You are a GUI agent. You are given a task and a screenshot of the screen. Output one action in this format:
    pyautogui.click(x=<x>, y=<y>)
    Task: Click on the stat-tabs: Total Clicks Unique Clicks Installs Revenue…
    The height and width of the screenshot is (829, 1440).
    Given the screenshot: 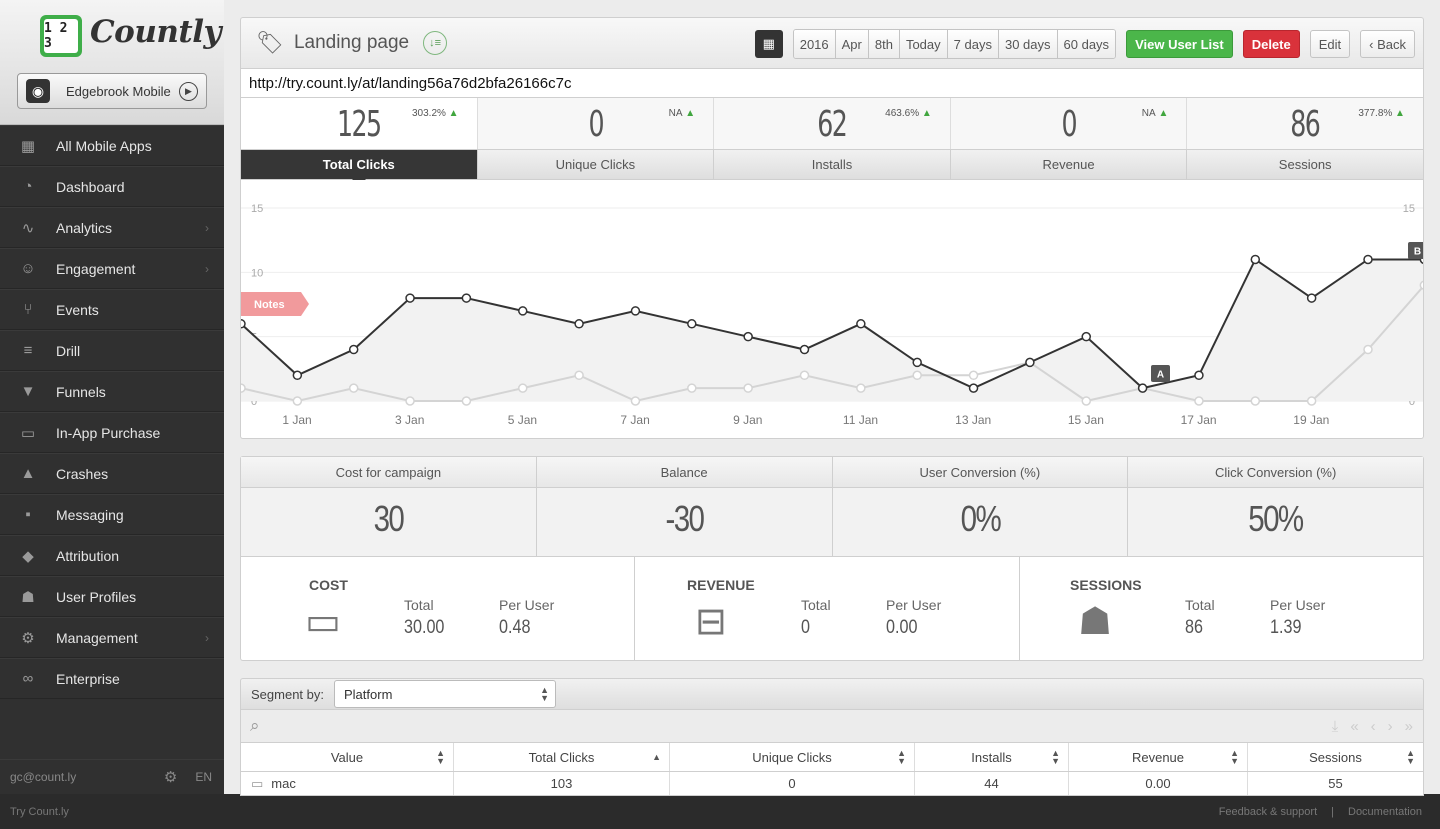 What is the action you would take?
    pyautogui.click(x=832, y=167)
    